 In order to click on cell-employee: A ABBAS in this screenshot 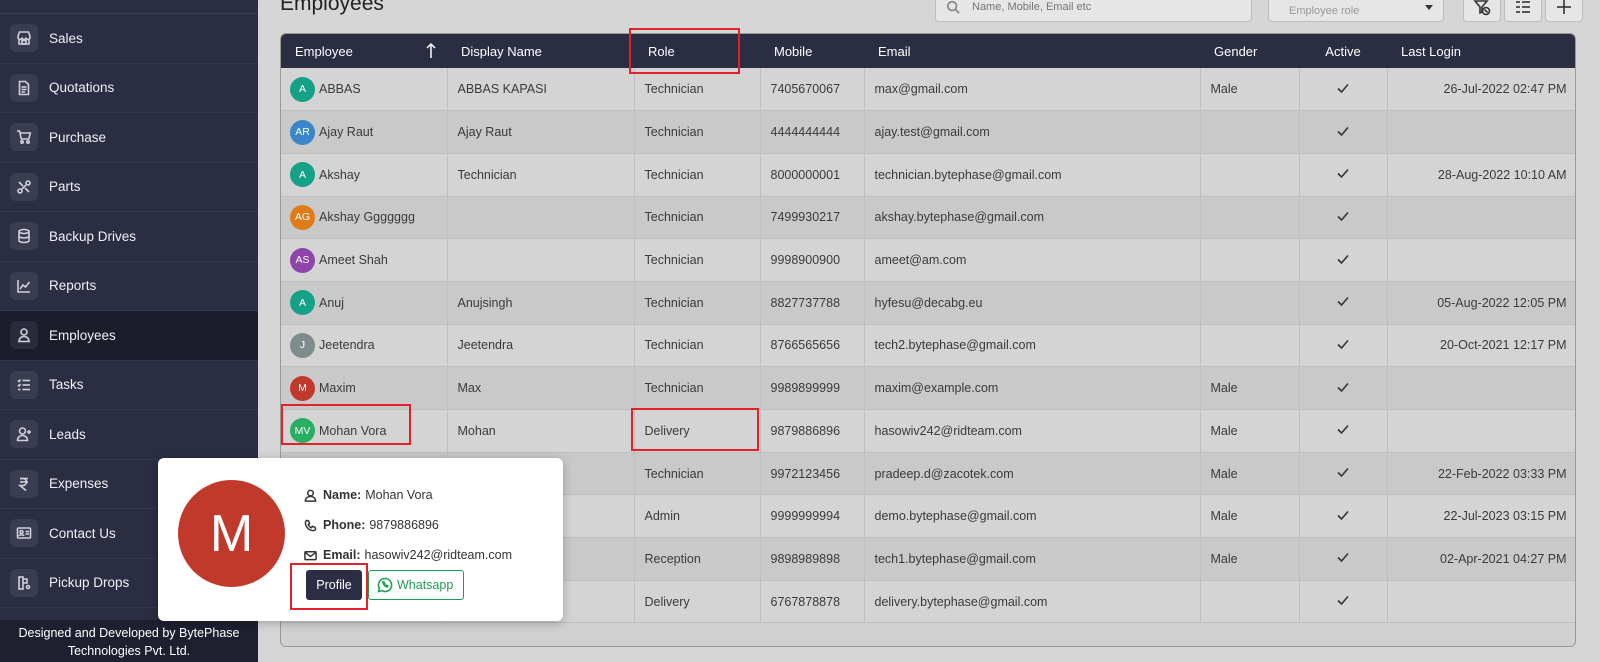, I will do `click(364, 89)`.